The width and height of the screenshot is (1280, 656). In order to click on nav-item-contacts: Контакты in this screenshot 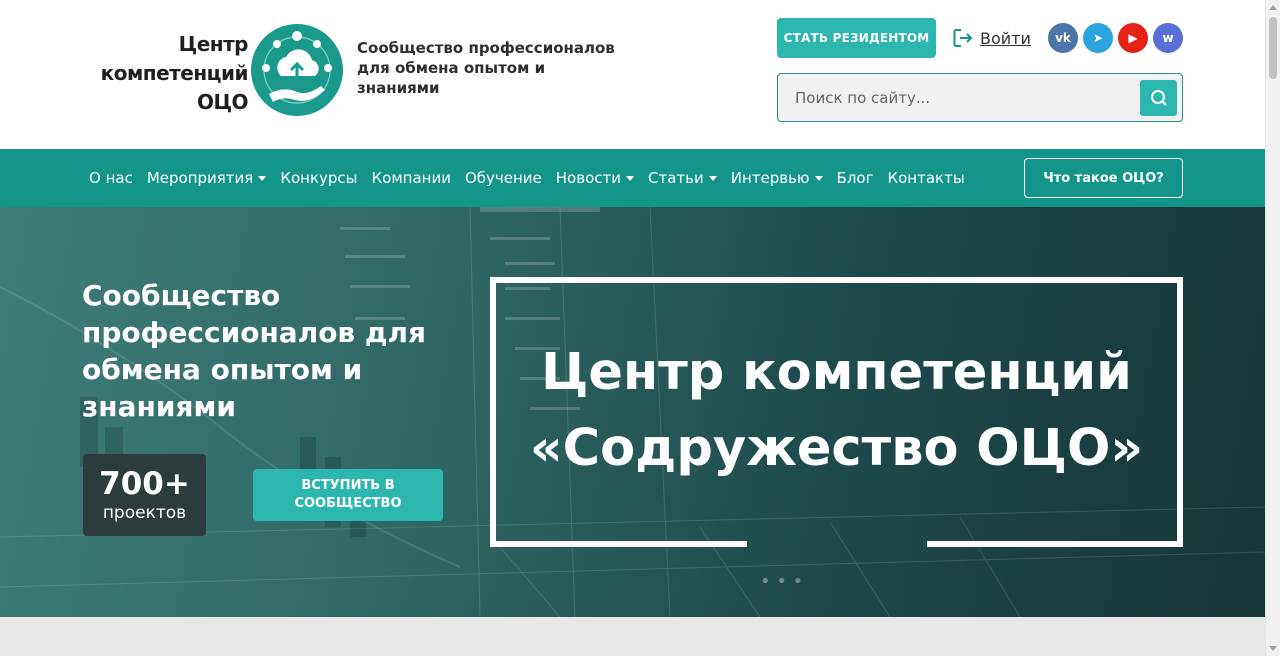, I will do `click(925, 178)`.